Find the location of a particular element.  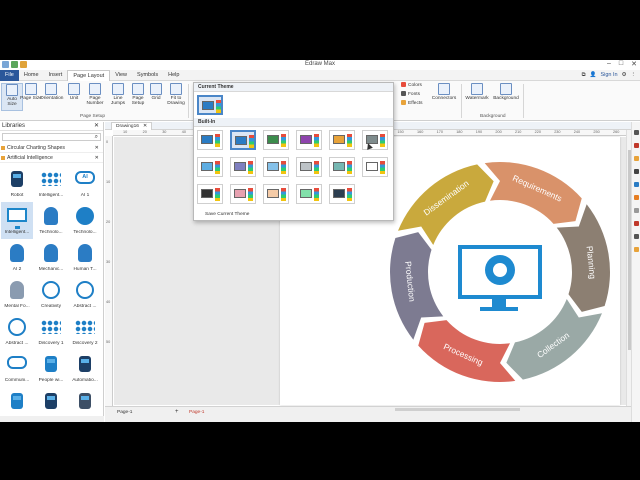

watermark-button: Watermark is located at coordinates (477, 92).